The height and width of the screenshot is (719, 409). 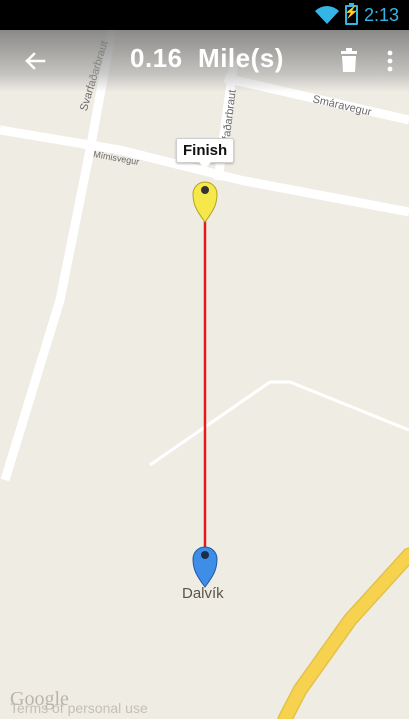 What do you see at coordinates (205, 153) in the screenshot?
I see `finish-label: Finish` at bounding box center [205, 153].